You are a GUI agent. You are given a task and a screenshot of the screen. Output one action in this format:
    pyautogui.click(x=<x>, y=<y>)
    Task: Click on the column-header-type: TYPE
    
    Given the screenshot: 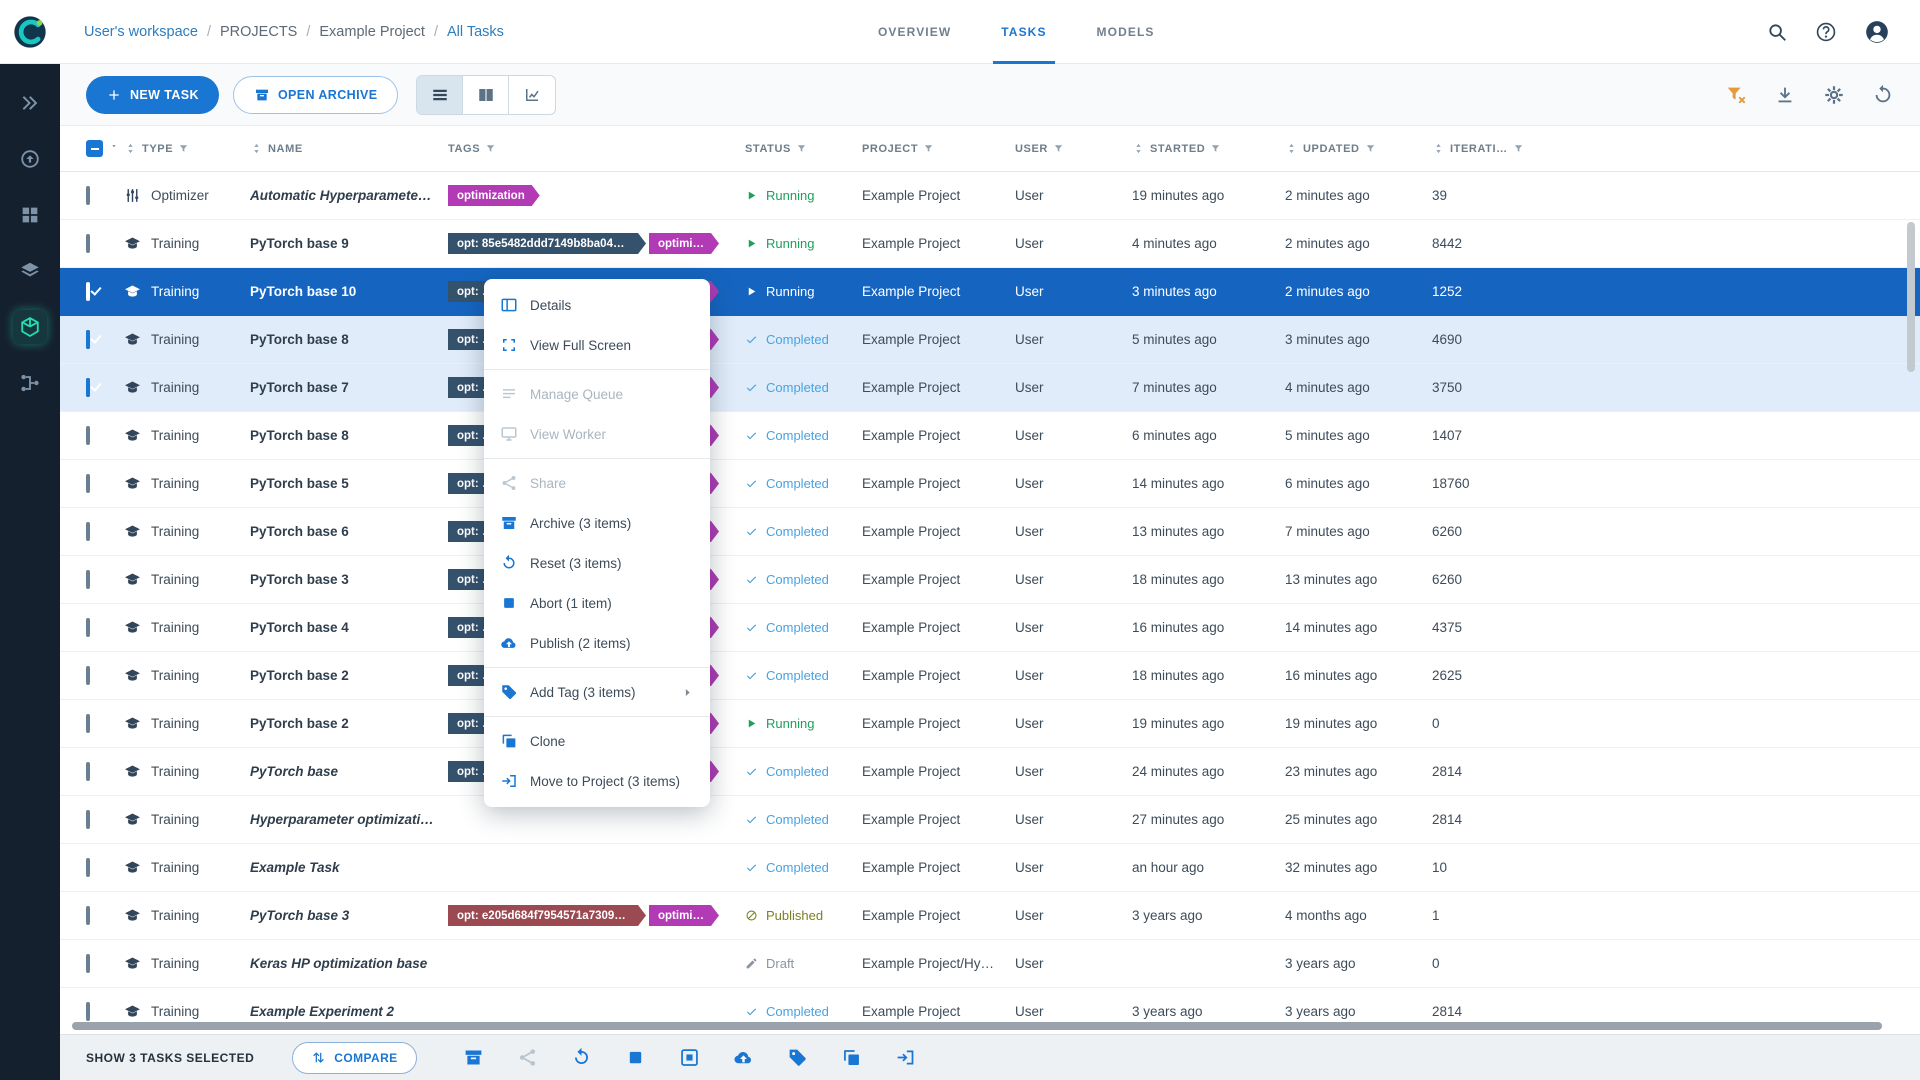 What is the action you would take?
    pyautogui.click(x=187, y=148)
    